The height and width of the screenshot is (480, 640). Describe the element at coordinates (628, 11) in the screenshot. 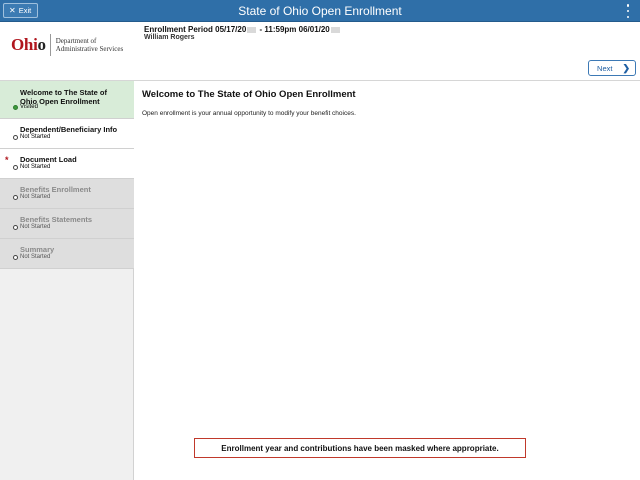

I see `kebab-menu-icon` at that location.